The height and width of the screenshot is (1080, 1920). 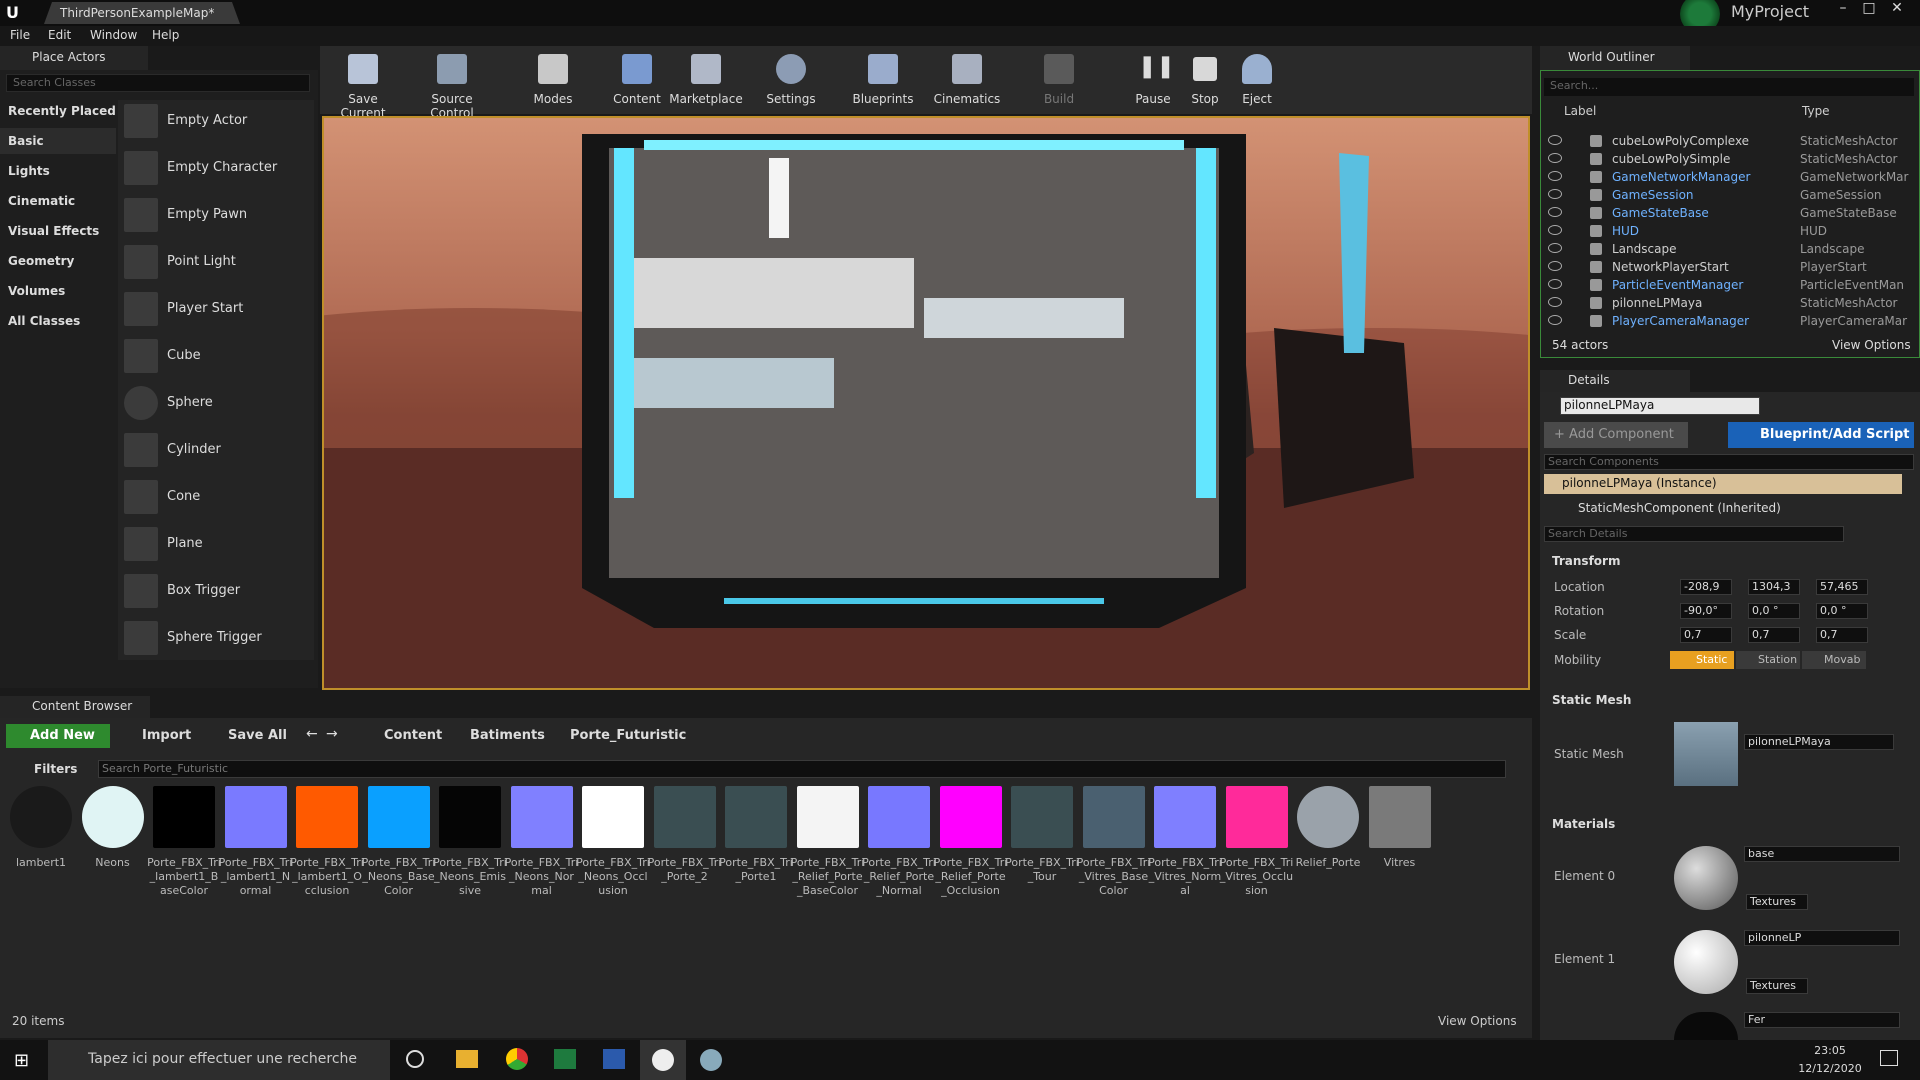 What do you see at coordinates (59, 35) in the screenshot?
I see `menu-edit: Edit` at bounding box center [59, 35].